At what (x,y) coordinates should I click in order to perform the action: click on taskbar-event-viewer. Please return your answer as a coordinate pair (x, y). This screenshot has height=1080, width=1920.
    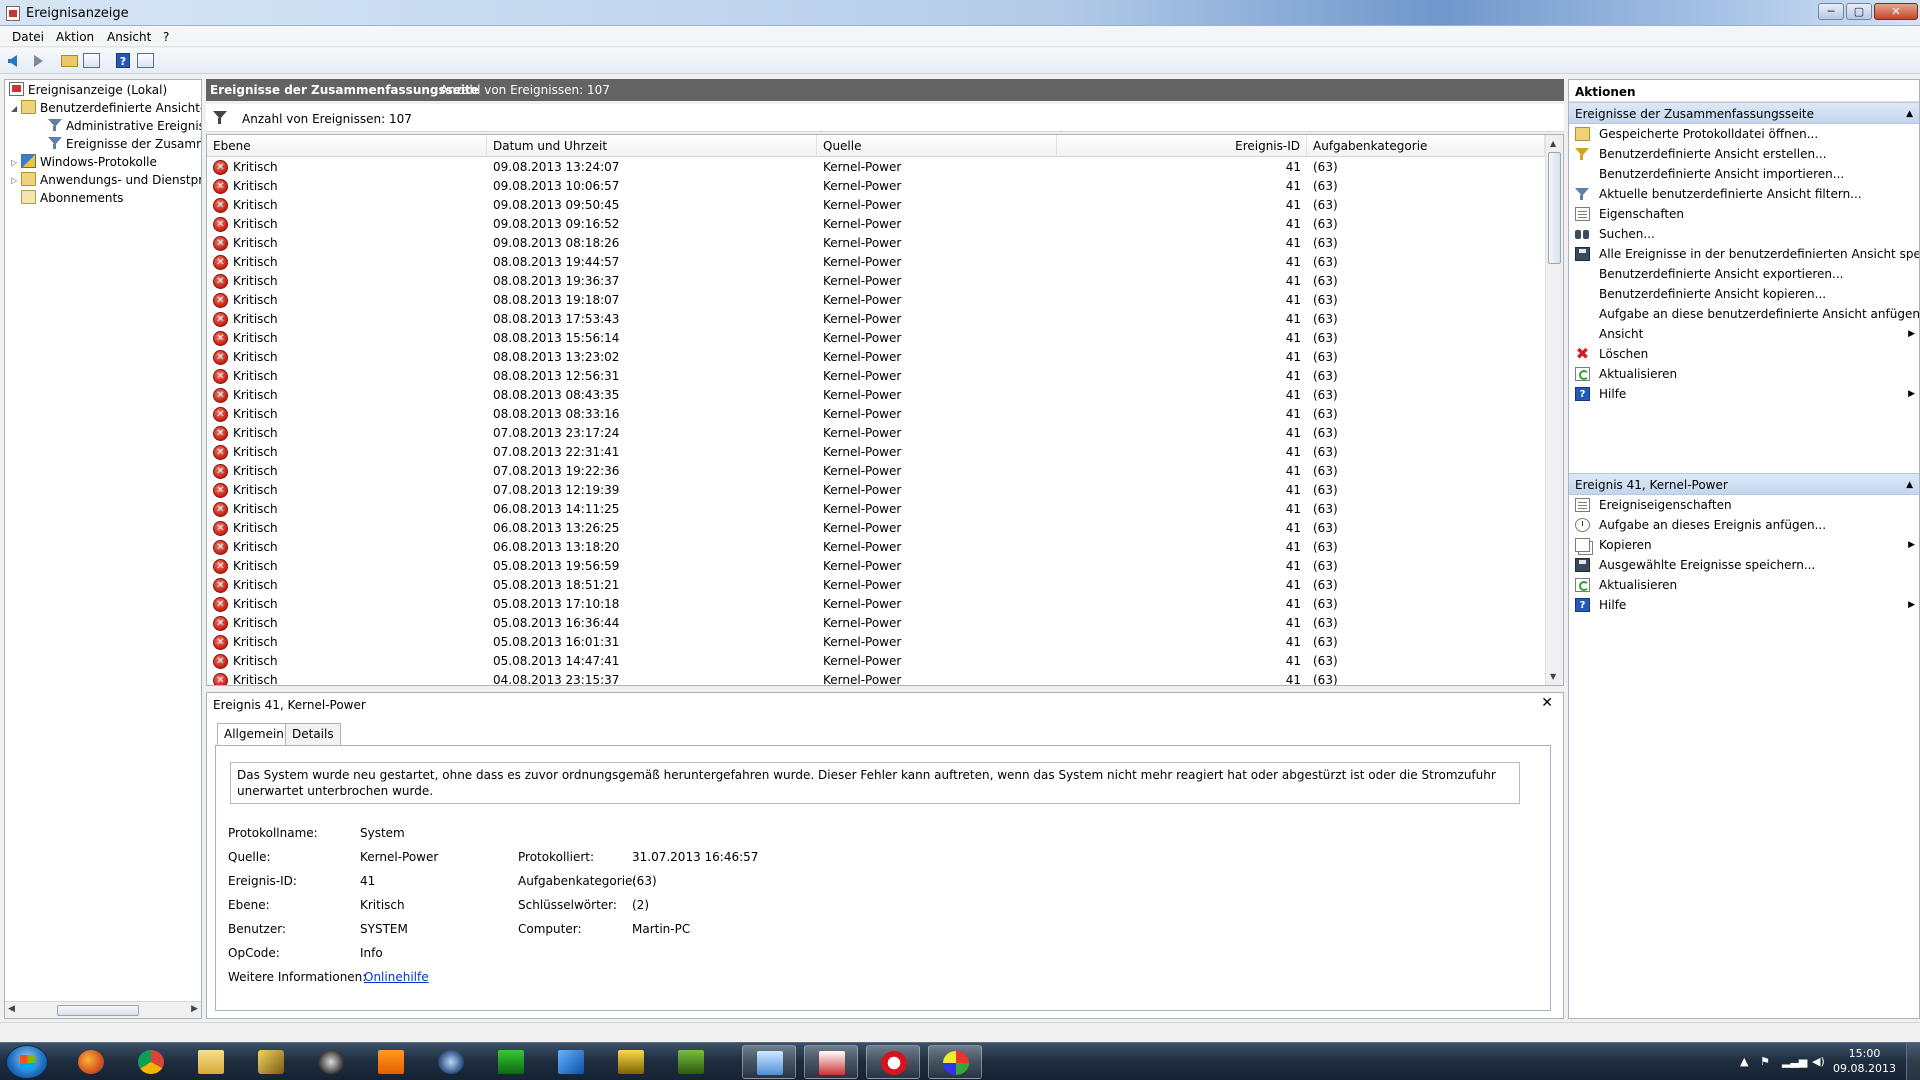
    Looking at the image, I should click on (831, 1062).